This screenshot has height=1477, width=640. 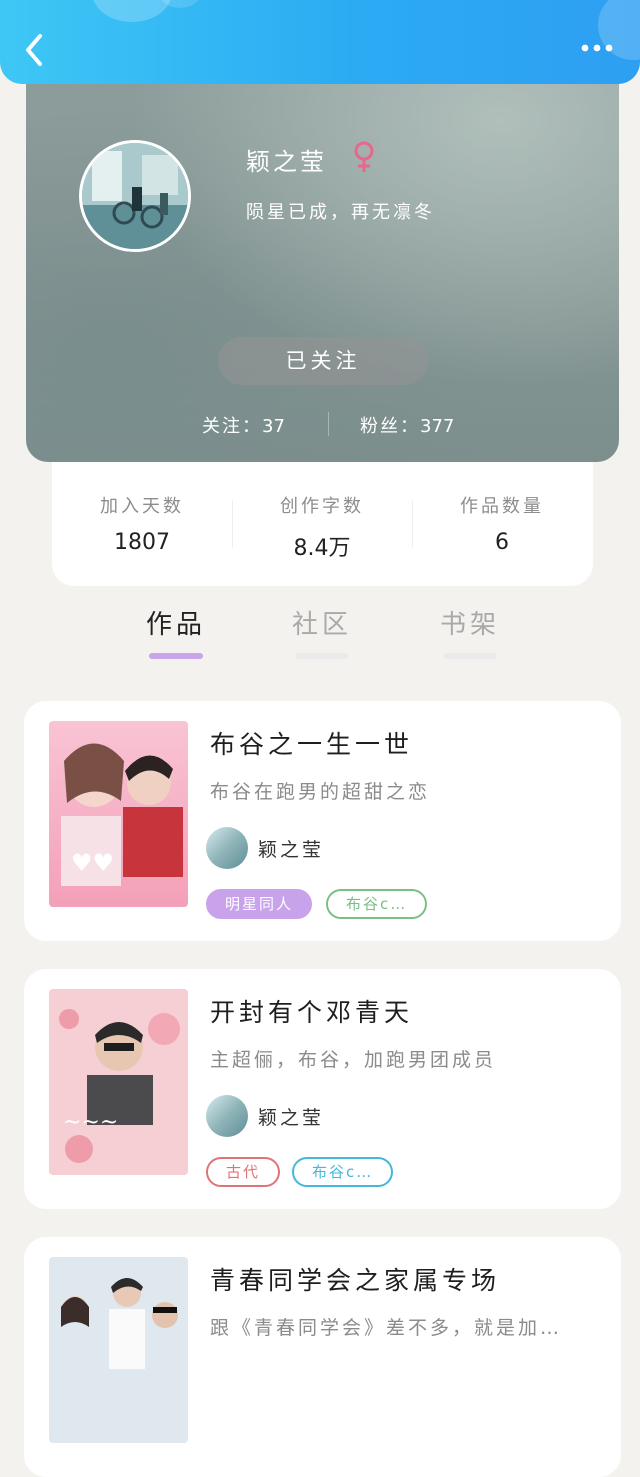 I want to click on chevron-left-icon, so click(x=34, y=50).